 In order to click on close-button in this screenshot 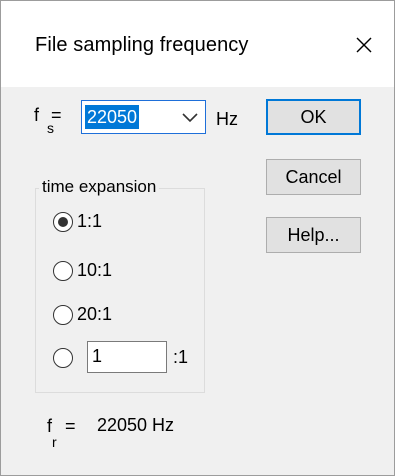, I will do `click(364, 46)`.